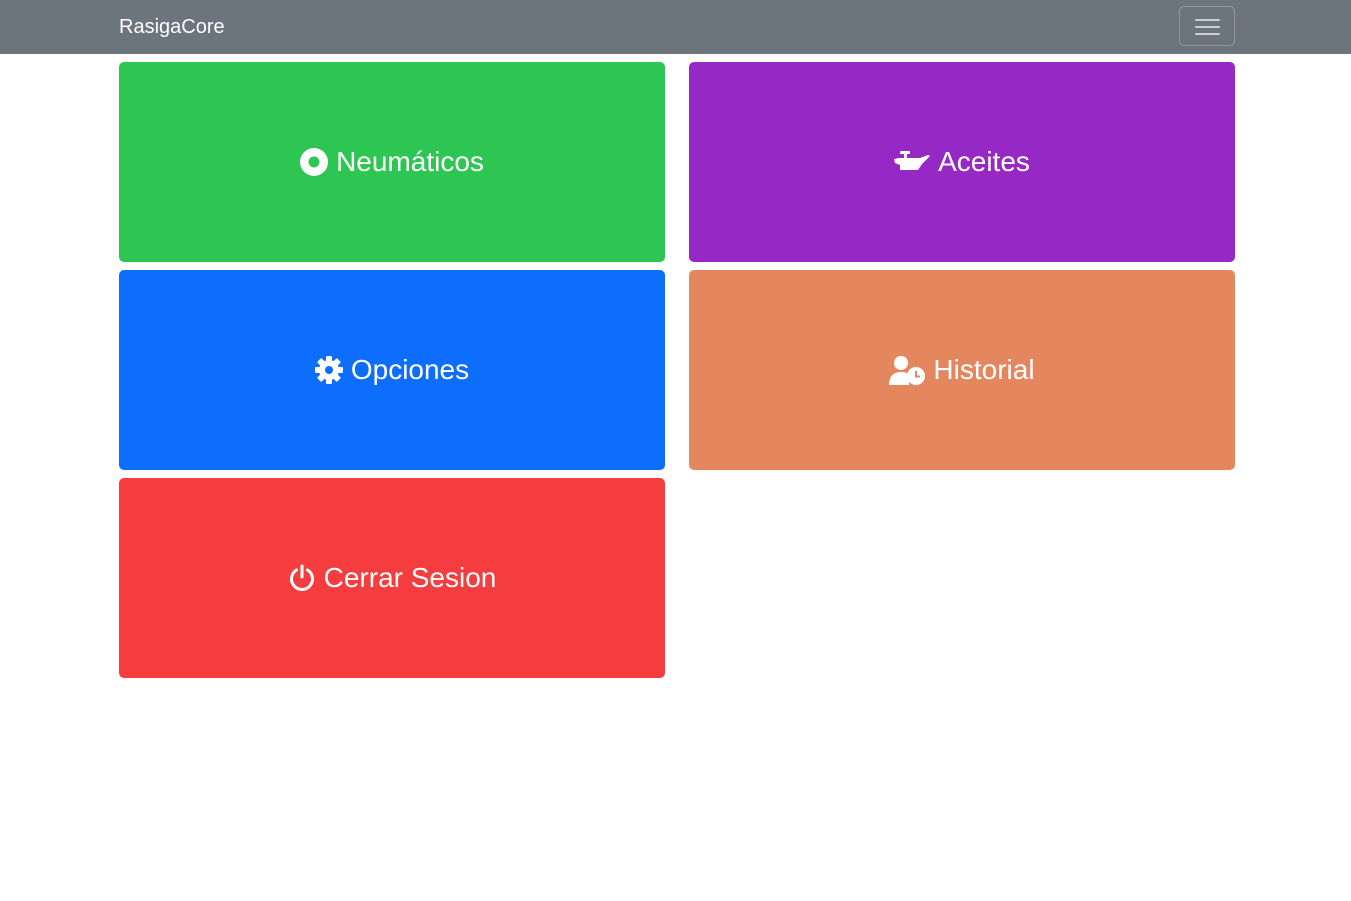 Image resolution: width=1351 pixels, height=901 pixels. I want to click on tile-label: Cerrar Sesion, so click(410, 577).